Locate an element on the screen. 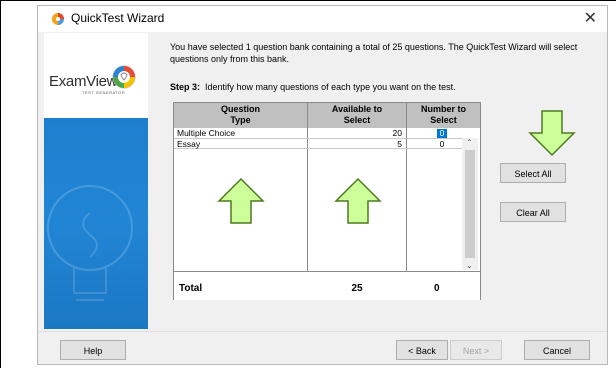 The width and height of the screenshot is (616, 368). clear-all-button: Clear All is located at coordinates (533, 212).